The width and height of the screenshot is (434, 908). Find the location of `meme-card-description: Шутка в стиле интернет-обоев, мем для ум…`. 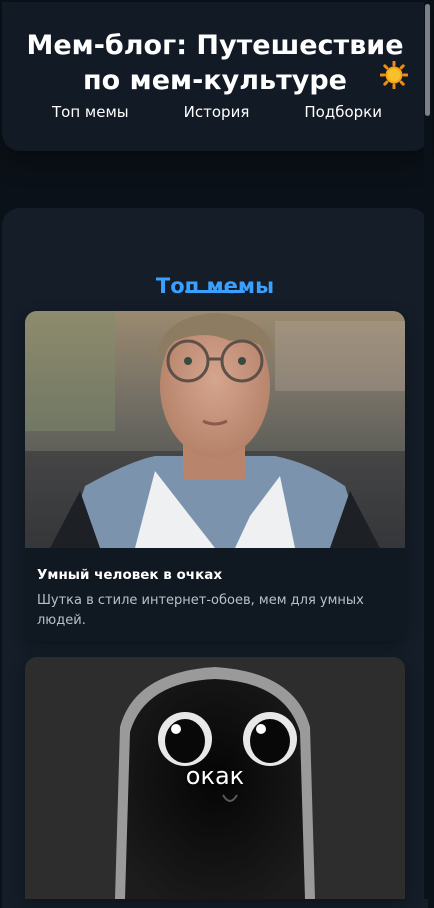

meme-card-description: Шутка в стиле интернет-обоев, мем для ум… is located at coordinates (200, 610).